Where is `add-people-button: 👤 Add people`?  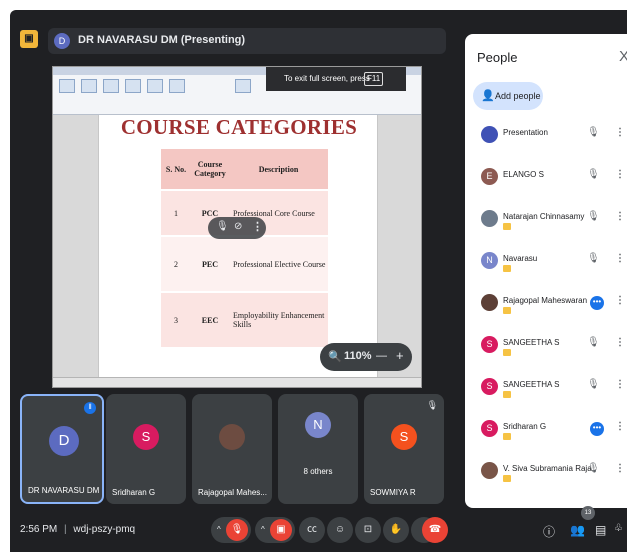 add-people-button: 👤 Add people is located at coordinates (508, 96).